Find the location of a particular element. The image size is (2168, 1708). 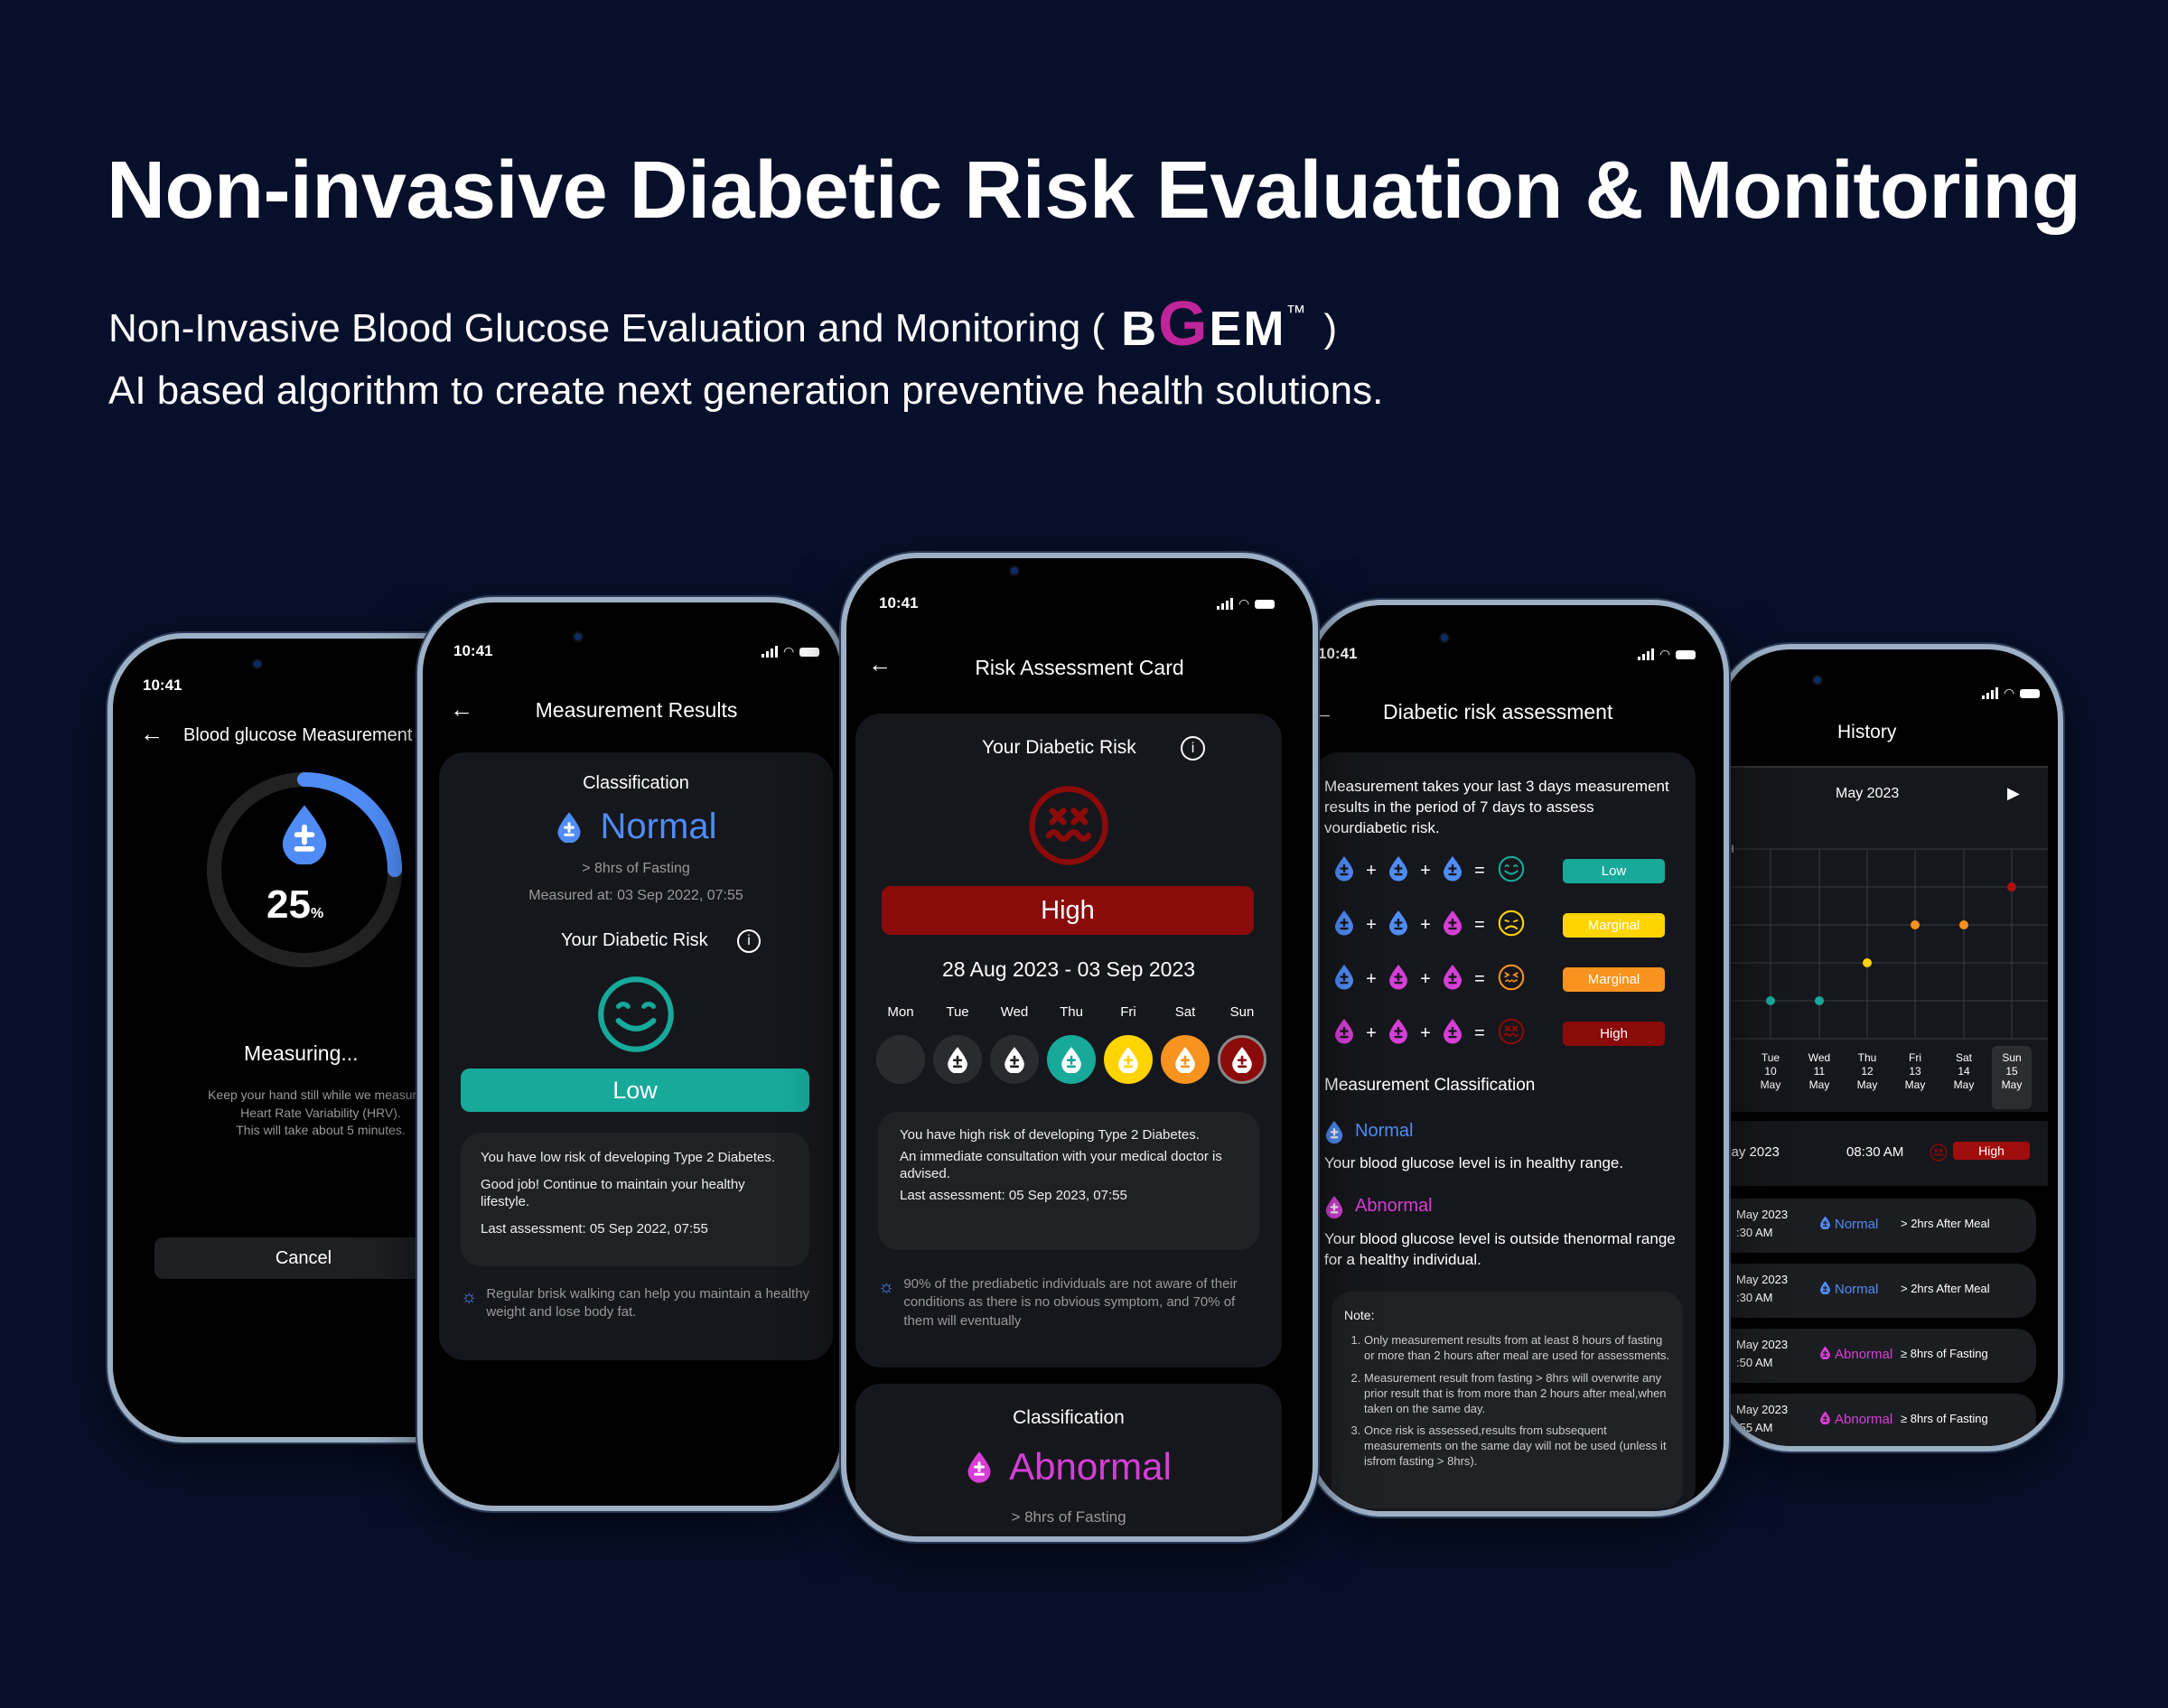

classification: Abnormal is located at coordinates (1068, 1467).